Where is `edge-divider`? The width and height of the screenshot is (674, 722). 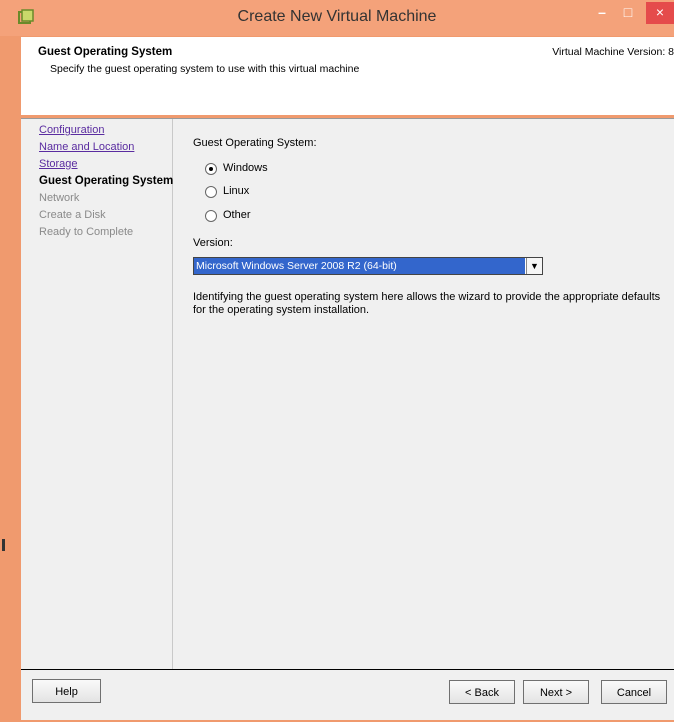 edge-divider is located at coordinates (3, 545).